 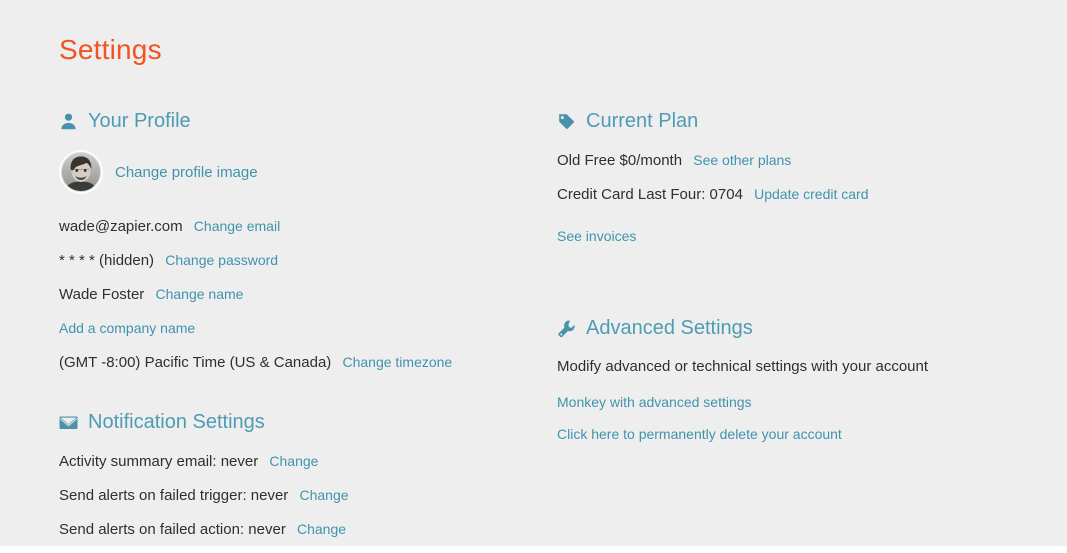 I want to click on see-invoices-link: See invoices, so click(x=596, y=236).